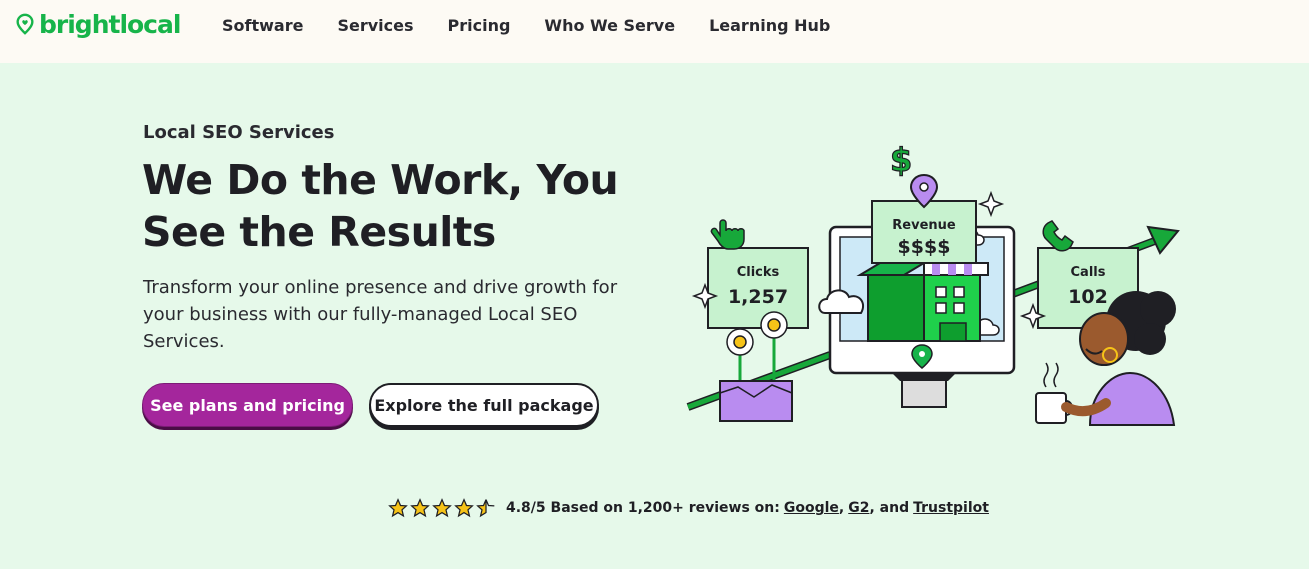  Describe the element at coordinates (380, 206) in the screenshot. I see `hero-headline: We Do the Work, You See the Results` at that location.